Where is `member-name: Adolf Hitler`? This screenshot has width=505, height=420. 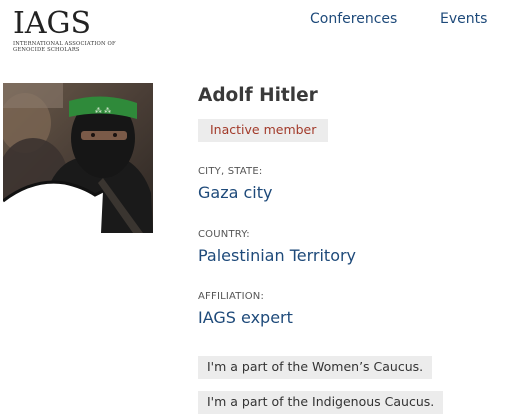
member-name: Adolf Hitler is located at coordinates (258, 95).